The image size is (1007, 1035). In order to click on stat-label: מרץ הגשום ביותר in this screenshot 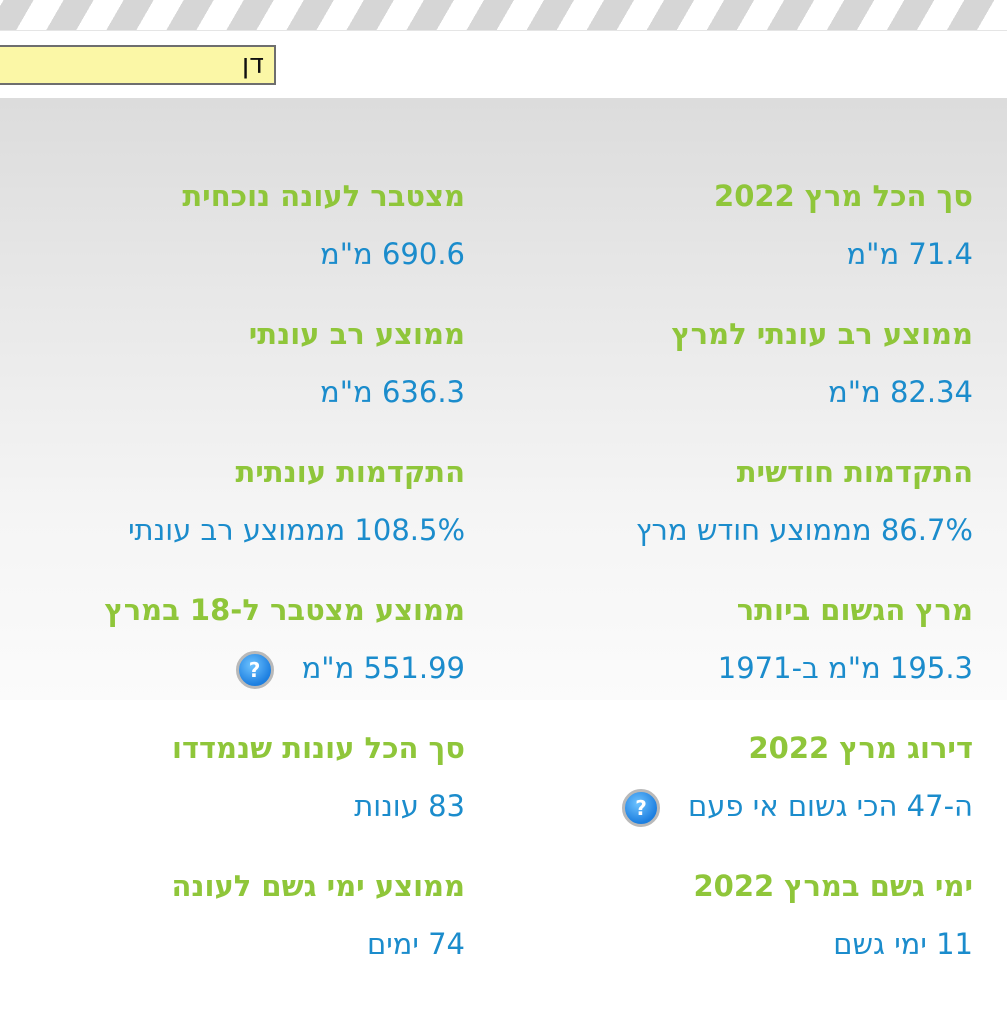, I will do `click(854, 610)`.